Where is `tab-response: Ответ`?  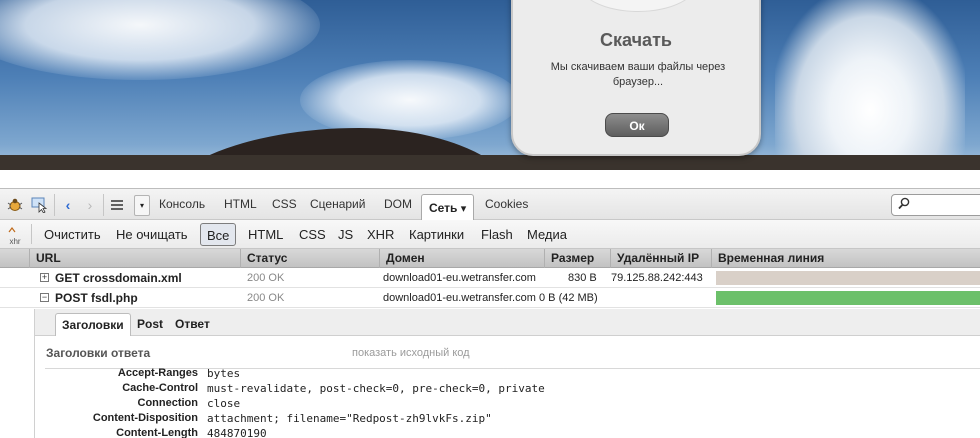 tab-response: Ответ is located at coordinates (192, 324).